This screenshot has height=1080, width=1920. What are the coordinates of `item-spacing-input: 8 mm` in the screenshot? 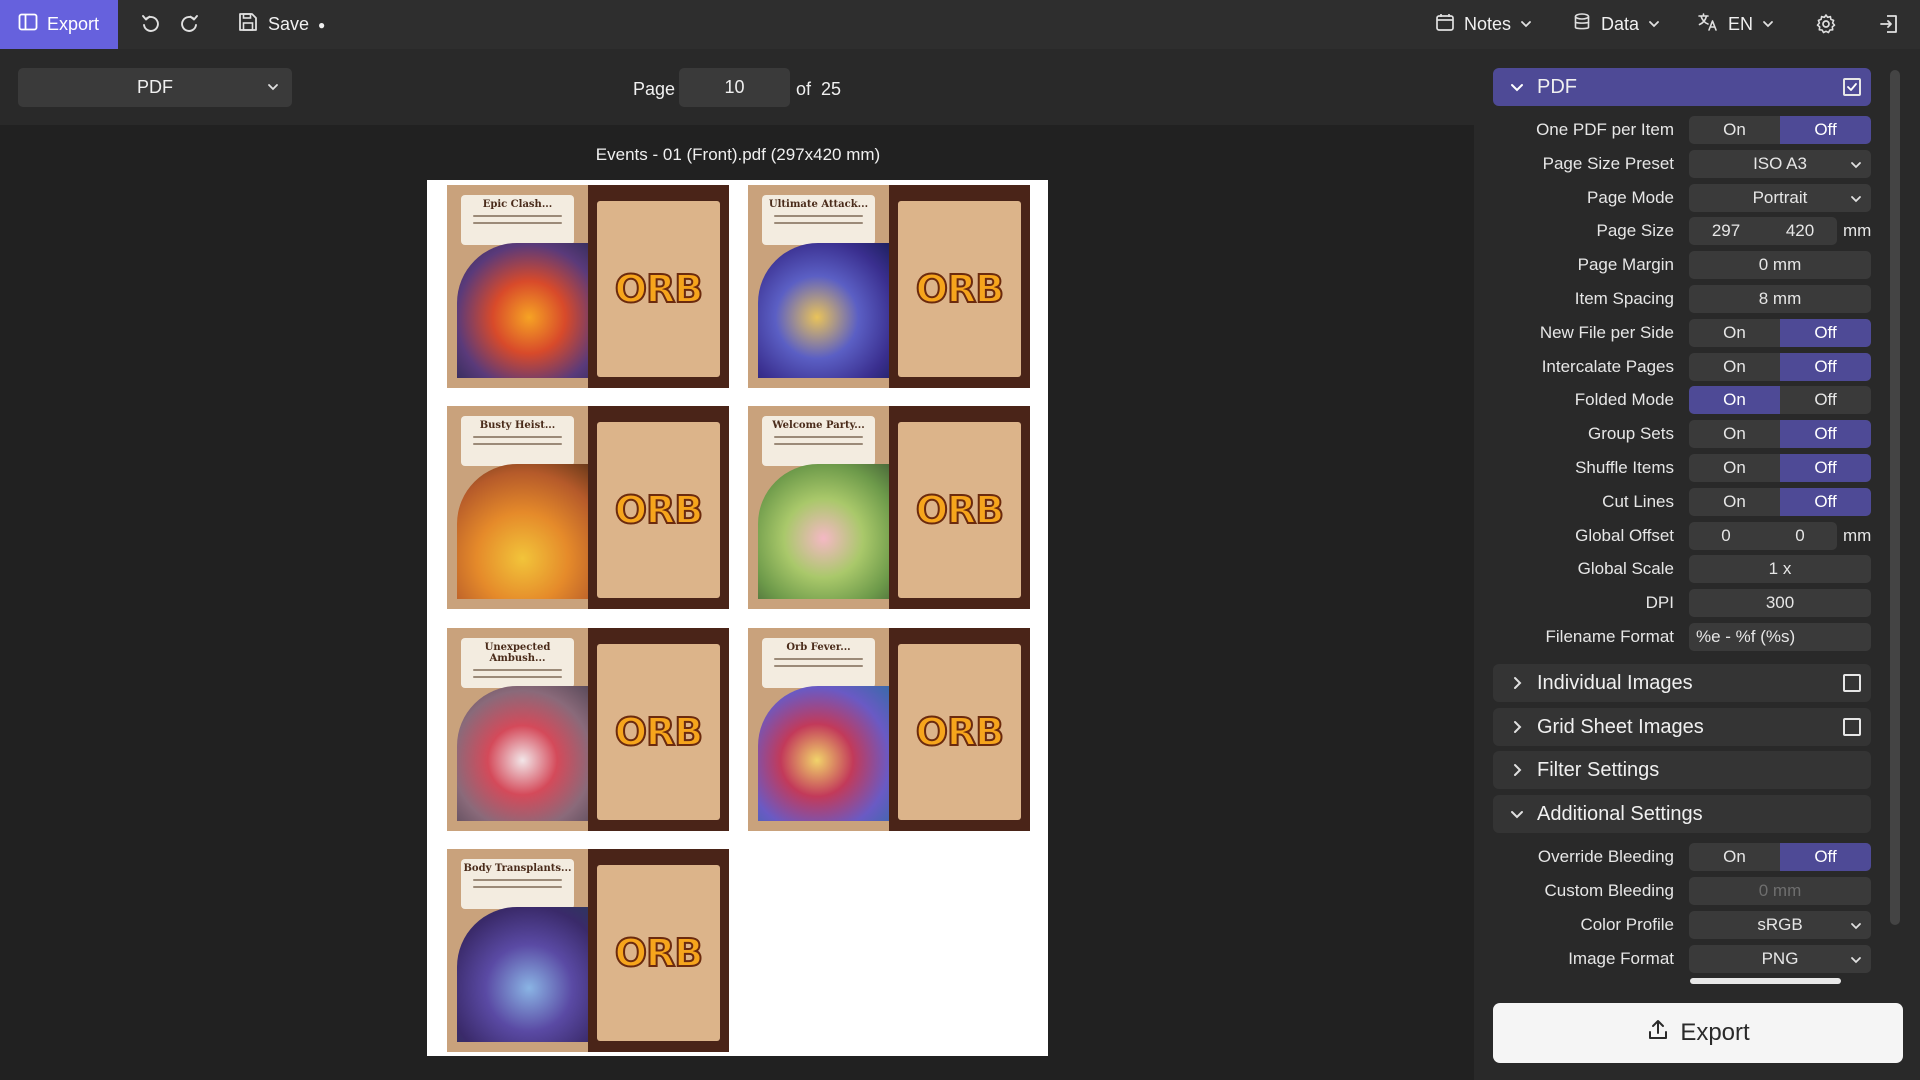 It's located at (1780, 299).